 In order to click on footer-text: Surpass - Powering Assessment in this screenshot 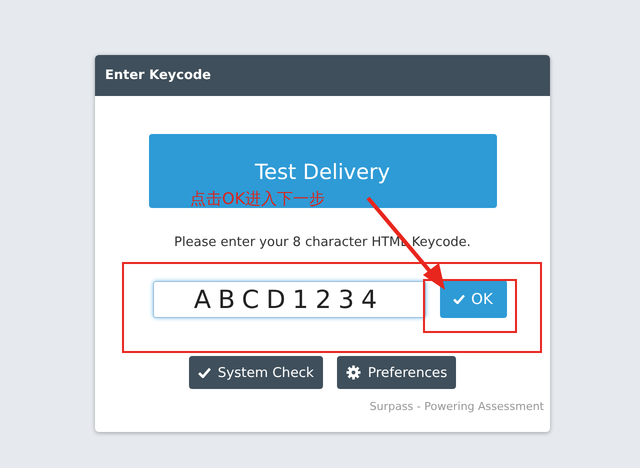, I will do `click(457, 406)`.